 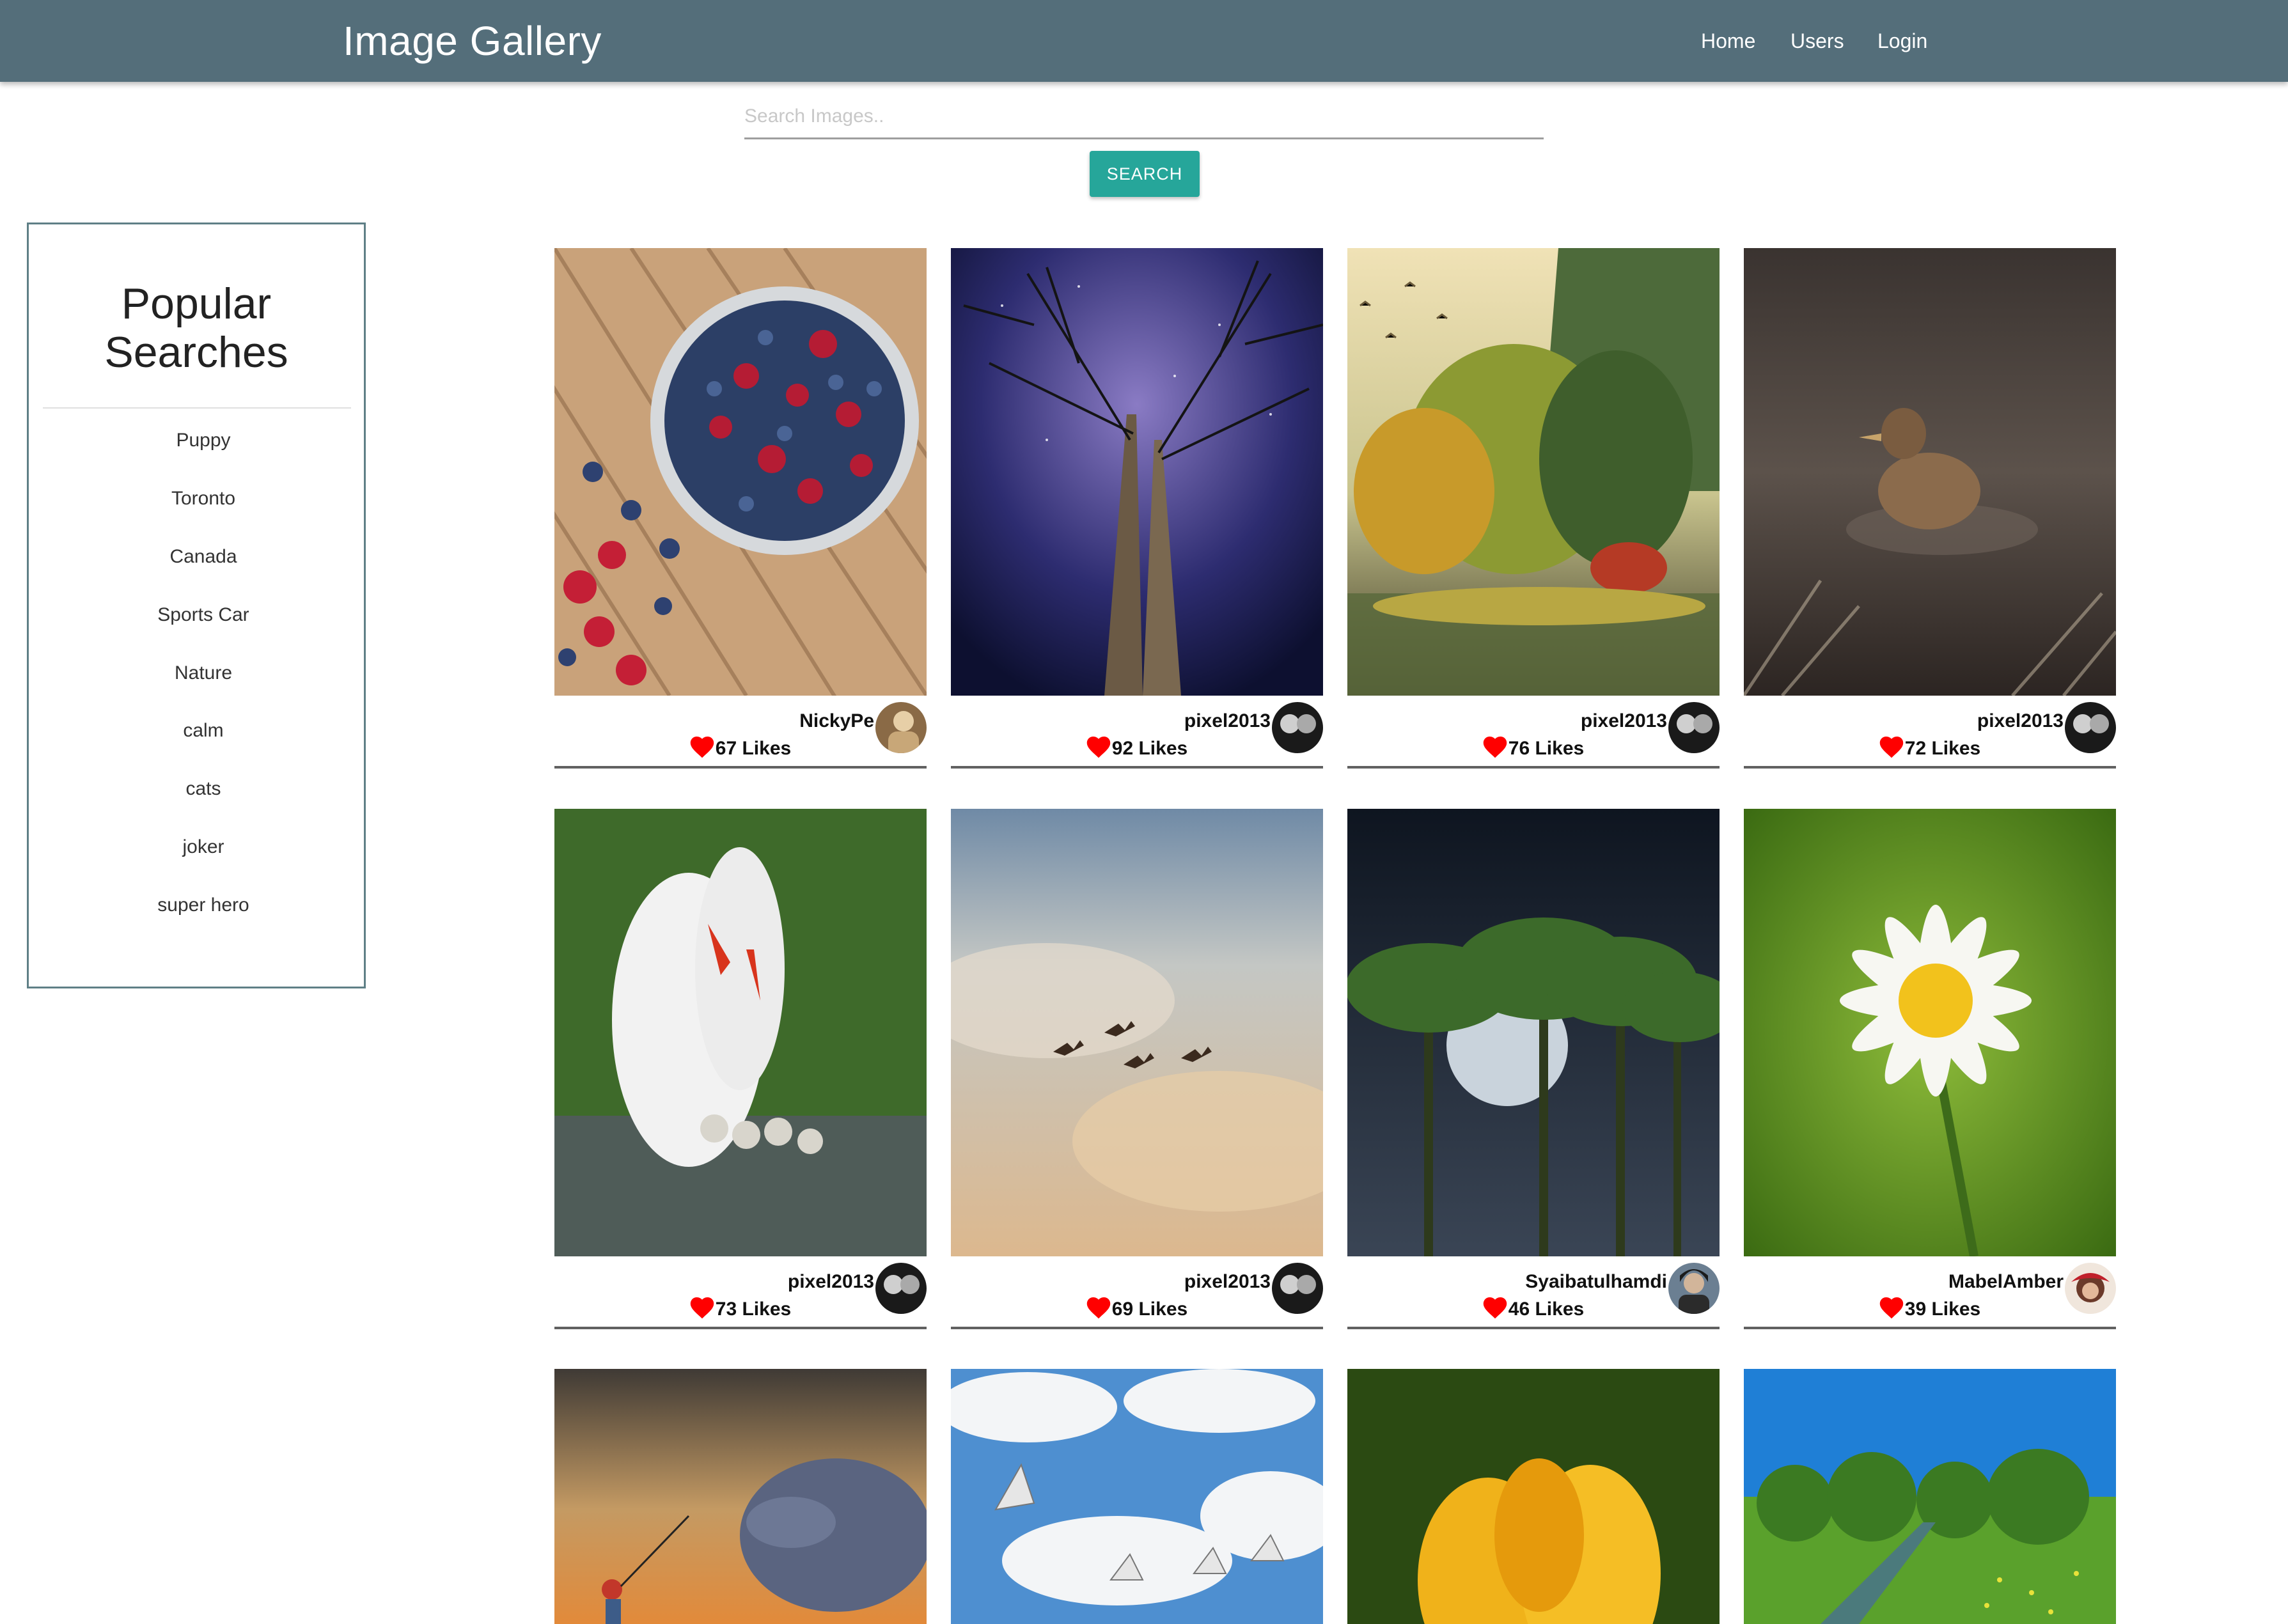 I want to click on likes-count: 73 Likes, so click(x=740, y=1309).